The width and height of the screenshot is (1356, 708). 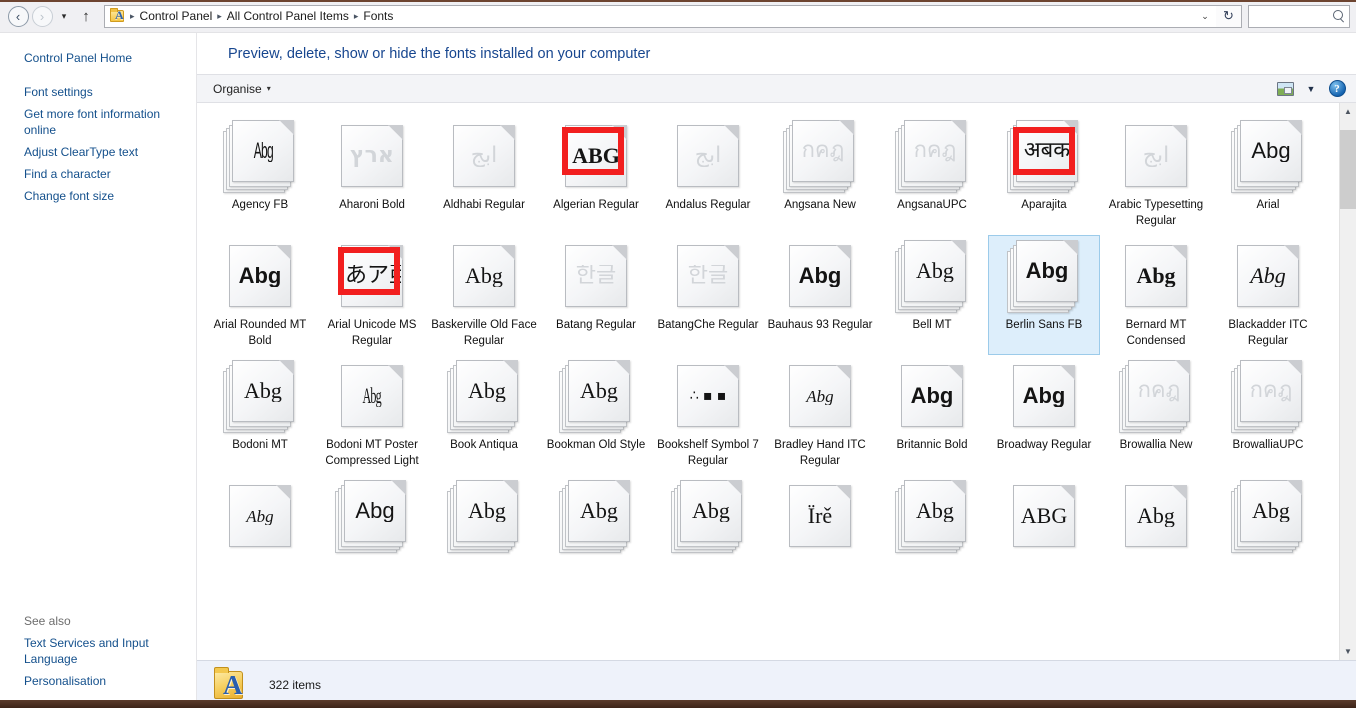 I want to click on task-link-find-a-character: Find a character, so click(x=95, y=174).